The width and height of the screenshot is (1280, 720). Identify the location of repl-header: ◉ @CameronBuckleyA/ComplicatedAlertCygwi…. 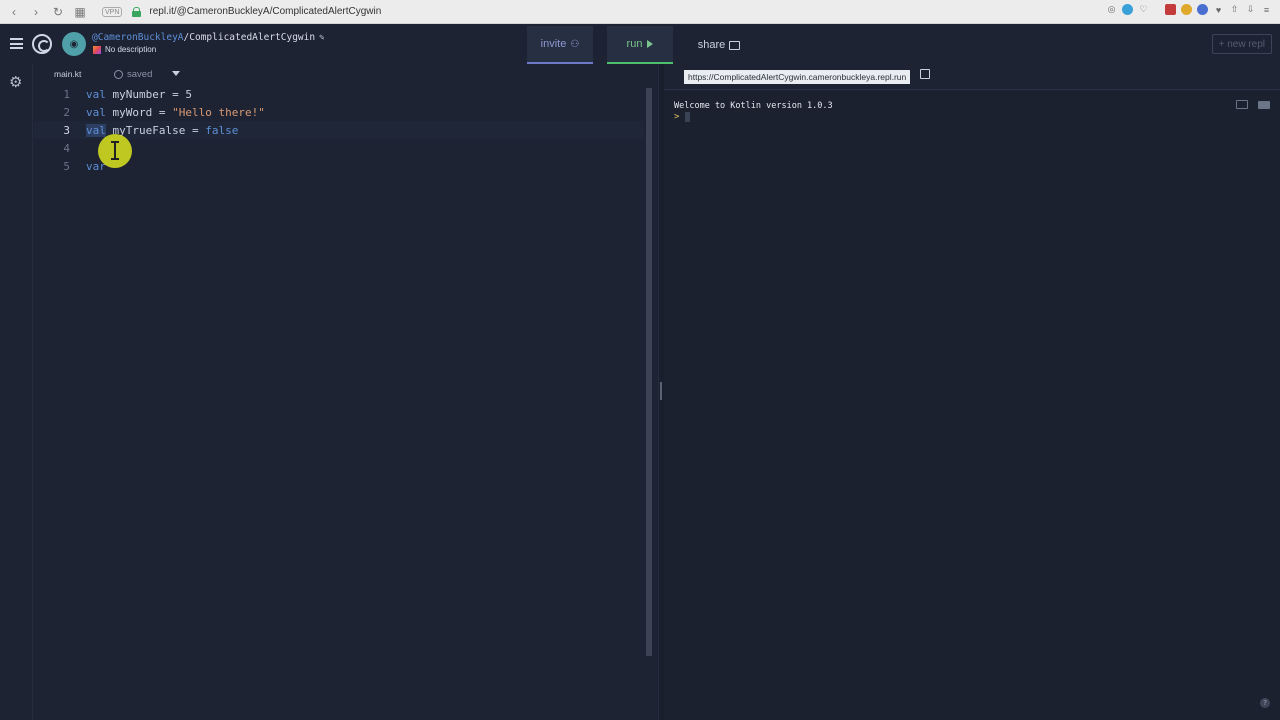
(640, 44).